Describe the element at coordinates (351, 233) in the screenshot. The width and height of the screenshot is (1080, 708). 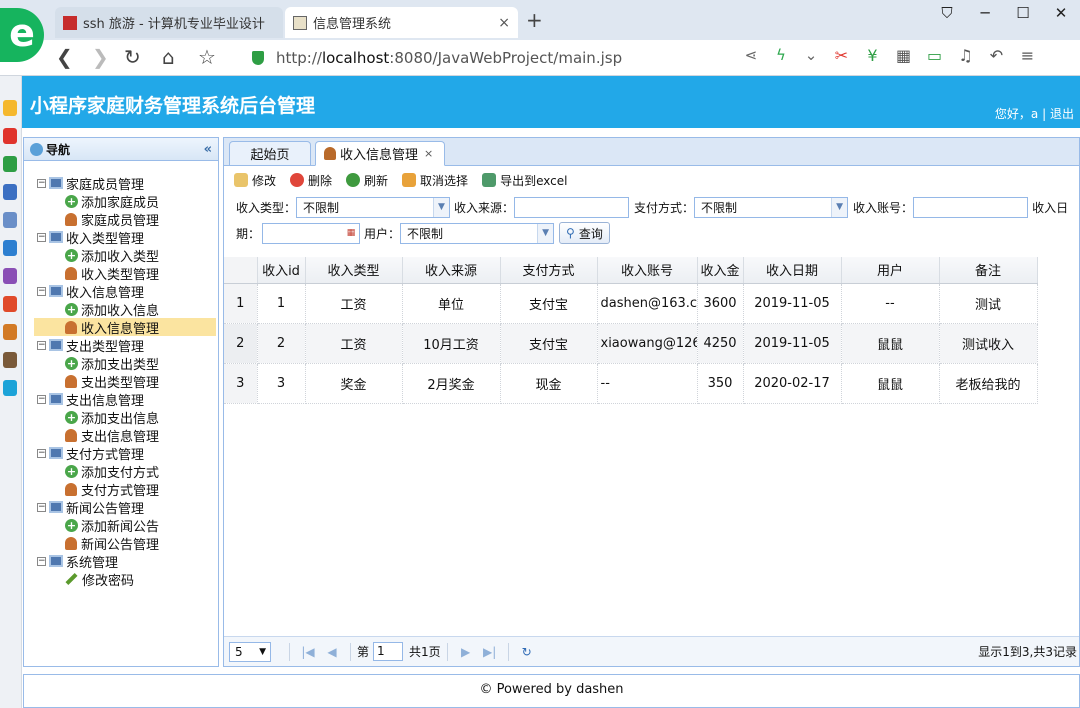
I see `calendar-icon: ▦` at that location.